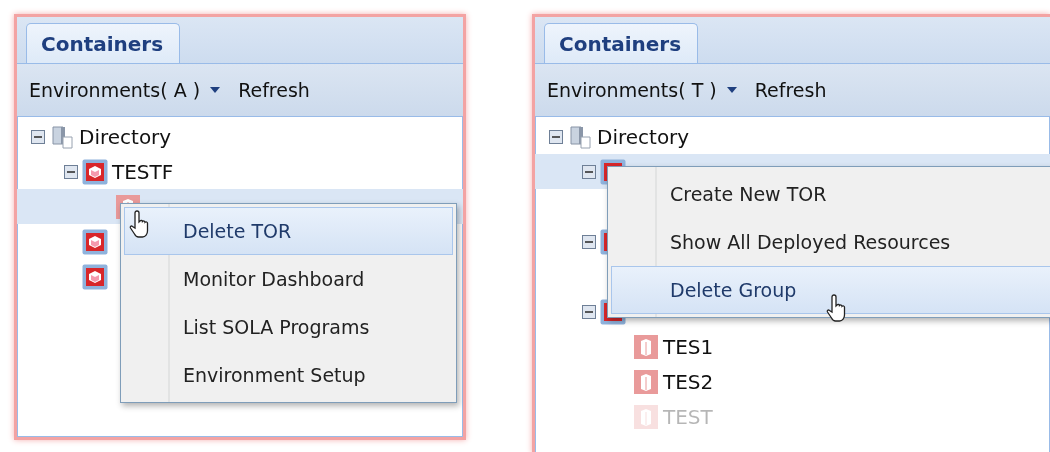  Describe the element at coordinates (830, 290) in the screenshot. I see `menu-item: Delete Group` at that location.